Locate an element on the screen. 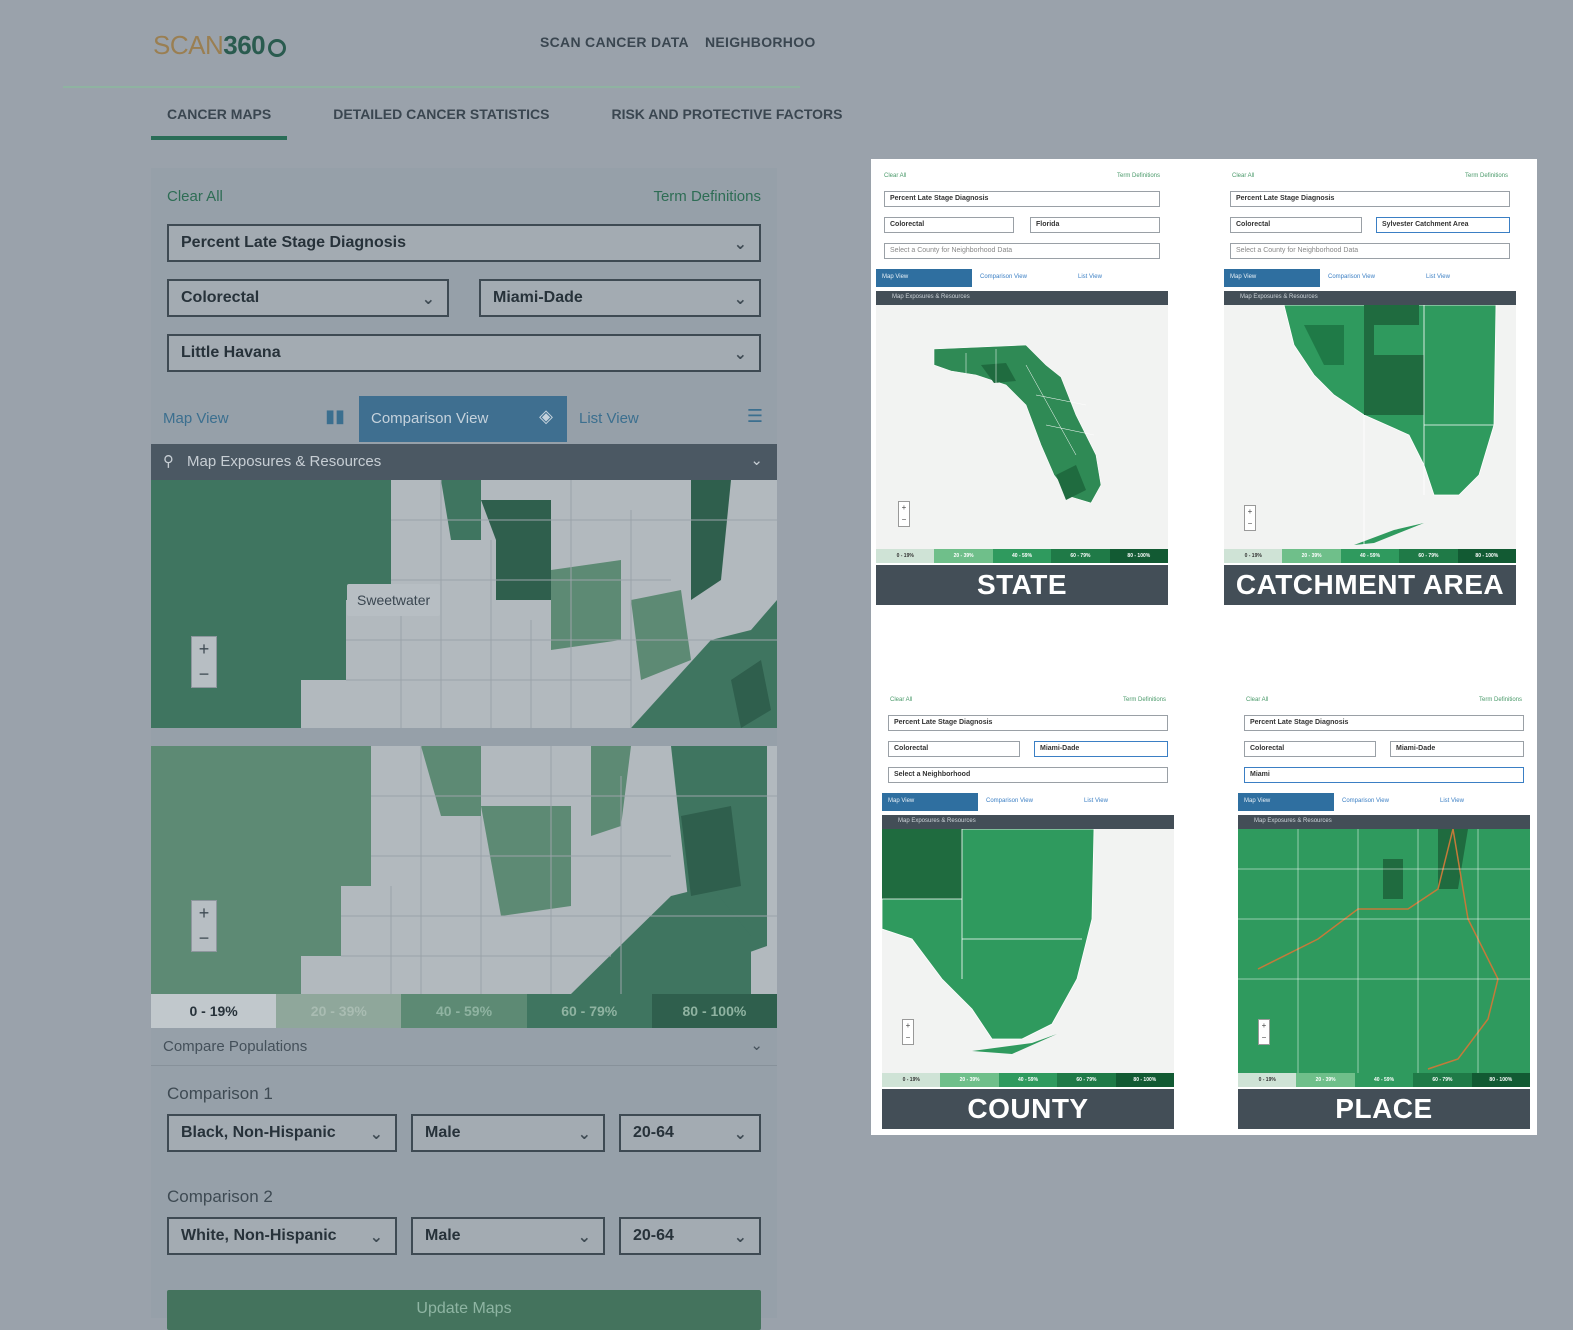  scan360-logo: SCAN360 is located at coordinates (220, 45).